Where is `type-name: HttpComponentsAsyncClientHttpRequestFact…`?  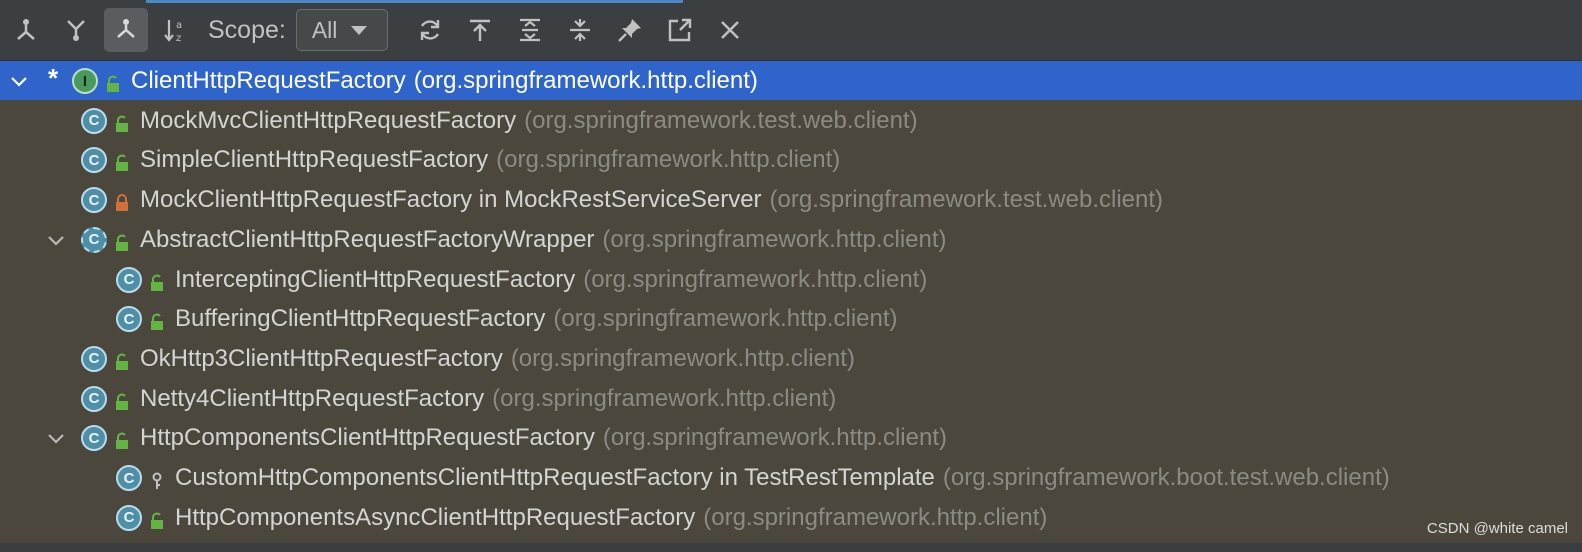 type-name: HttpComponentsAsyncClientHttpRequestFact… is located at coordinates (611, 518).